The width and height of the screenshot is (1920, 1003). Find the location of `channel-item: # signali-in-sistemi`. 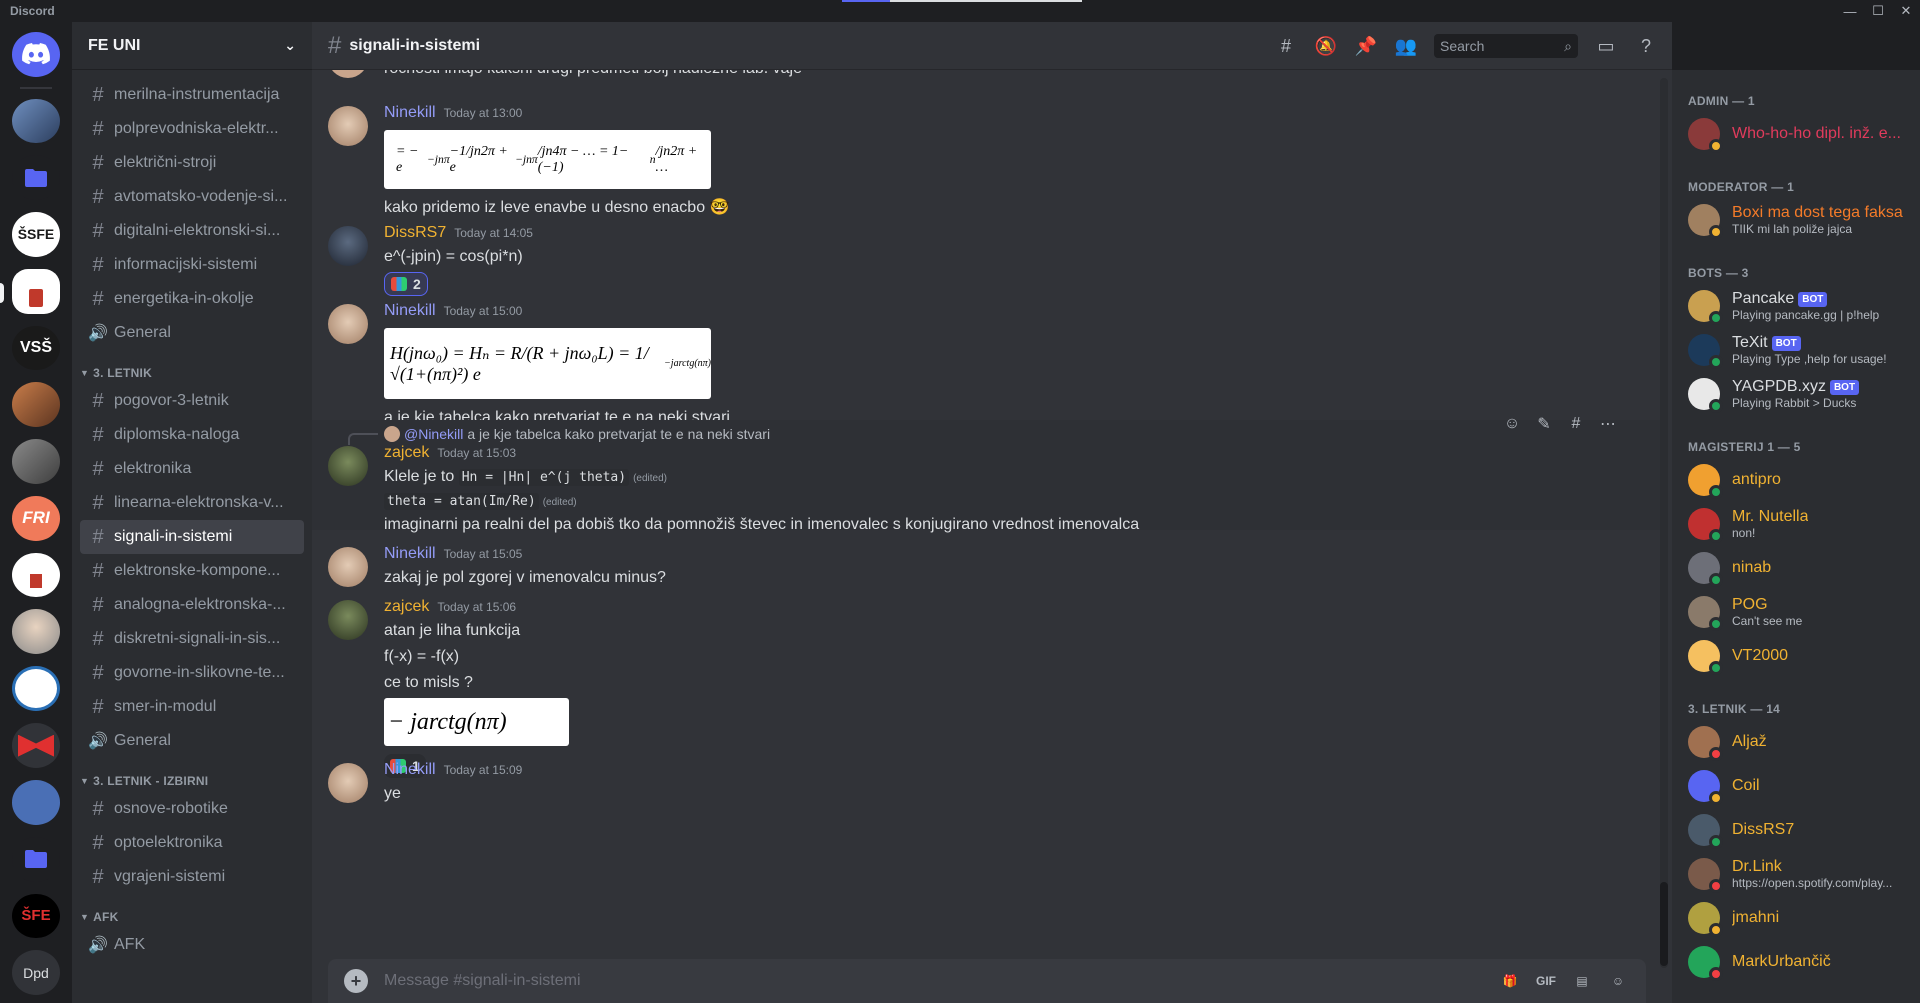

channel-item: # signali-in-sistemi is located at coordinates (192, 537).